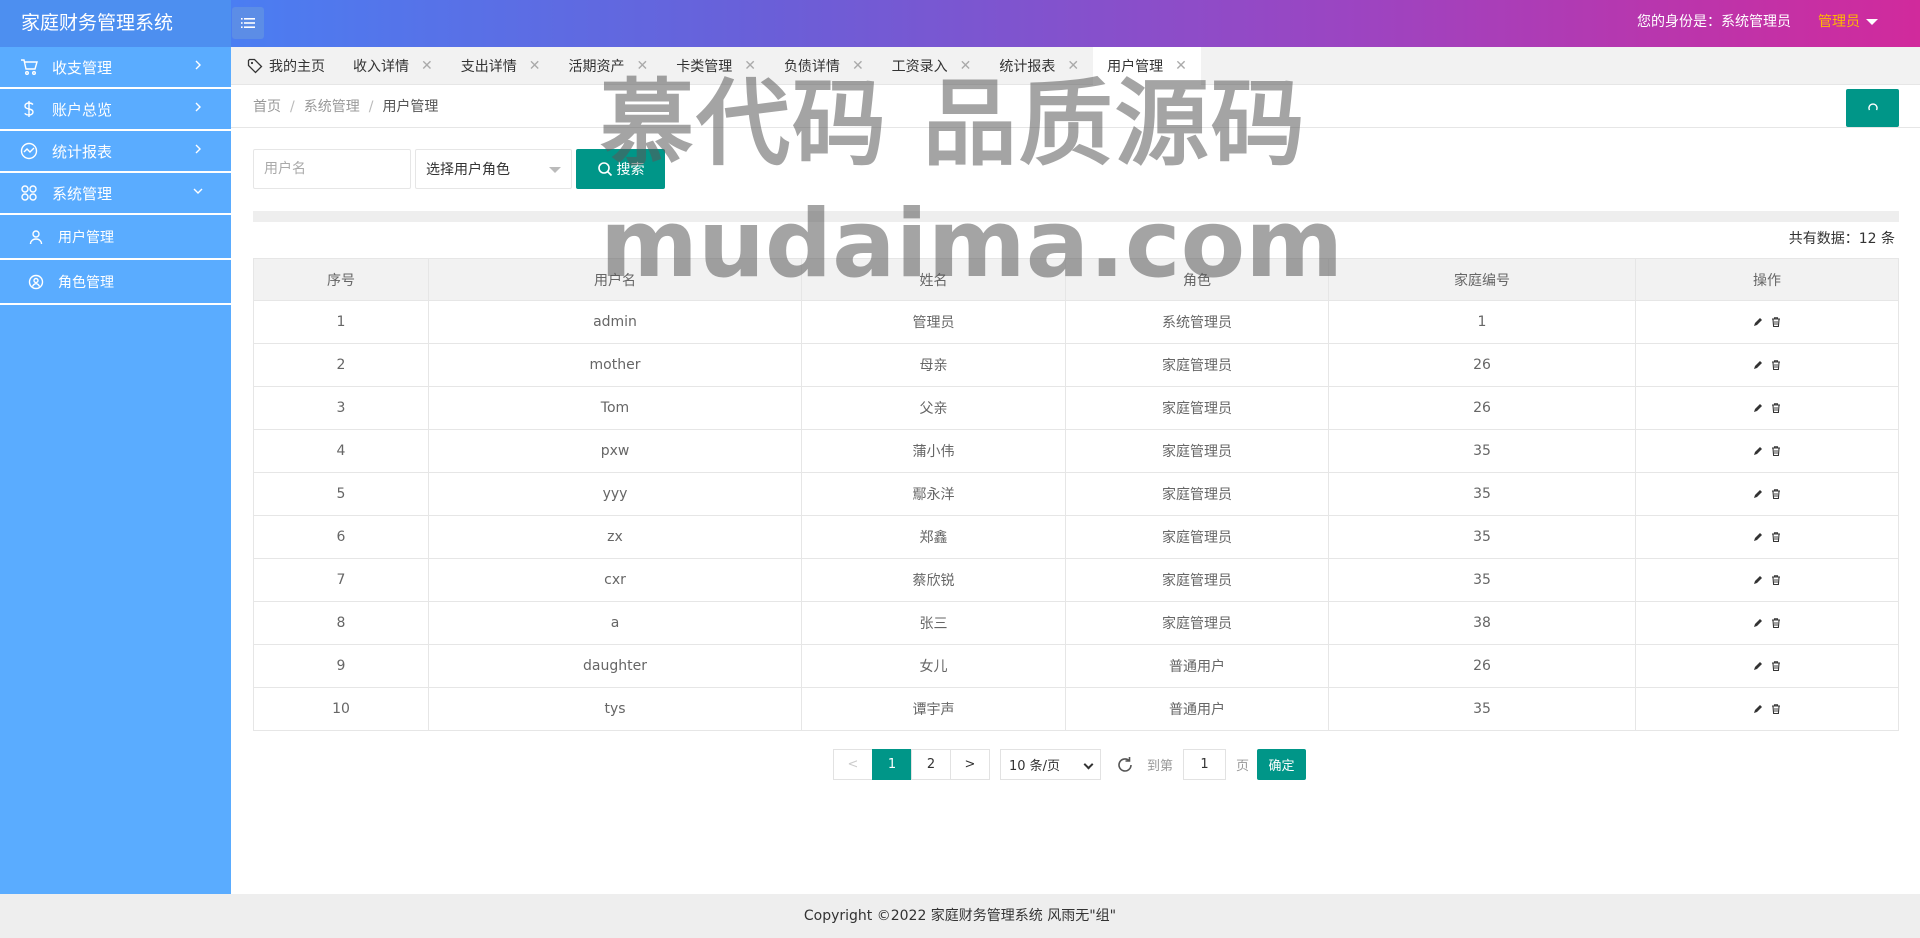 This screenshot has width=1920, height=938. Describe the element at coordinates (341, 494) in the screenshot. I see `table-cell: 5` at that location.